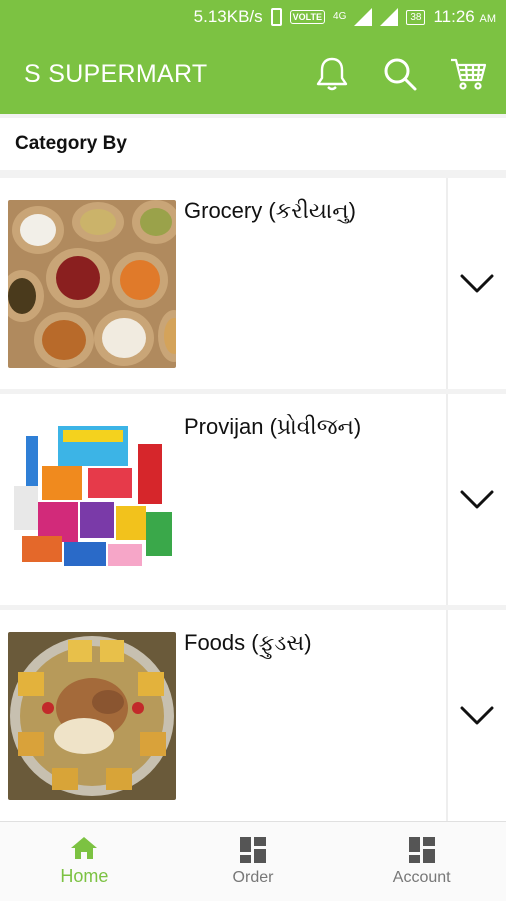 This screenshot has height=901, width=506. I want to click on clock: 11:26 AM, so click(464, 17).